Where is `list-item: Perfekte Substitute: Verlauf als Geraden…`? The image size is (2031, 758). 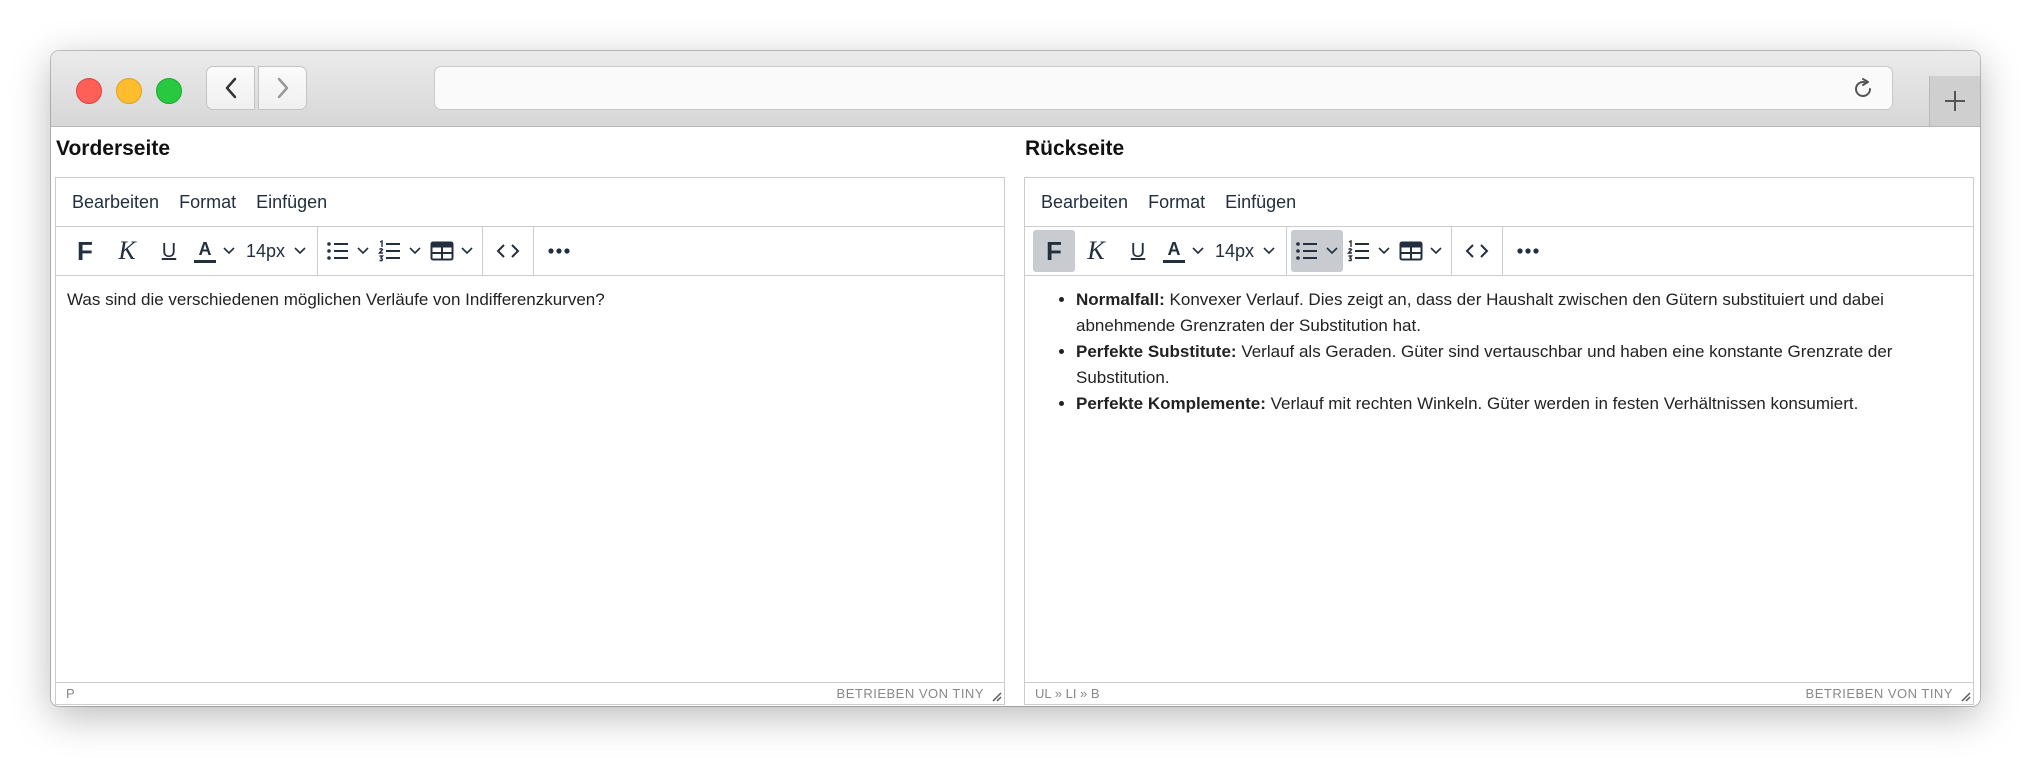
list-item: Perfekte Substitute: Verlauf als Geraden… is located at coordinates (1519, 365).